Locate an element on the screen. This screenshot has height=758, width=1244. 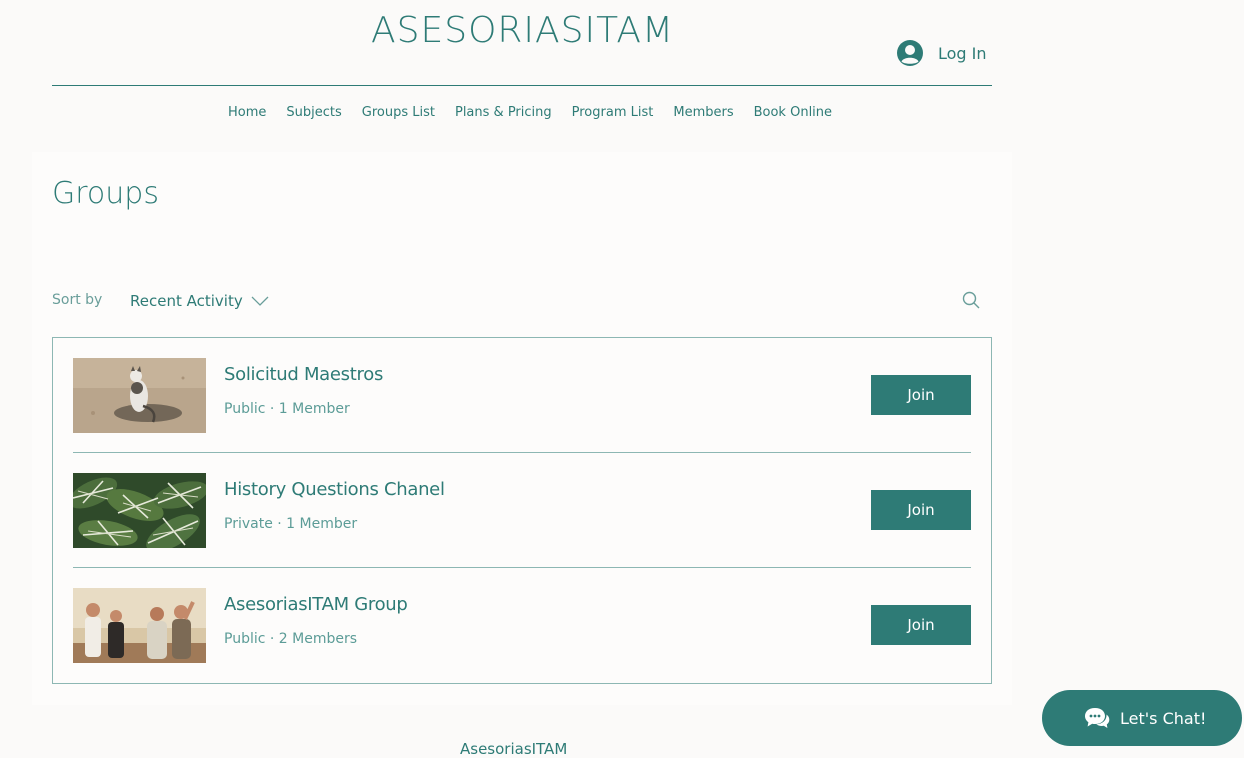
sort-label: Sort by is located at coordinates (77, 300).